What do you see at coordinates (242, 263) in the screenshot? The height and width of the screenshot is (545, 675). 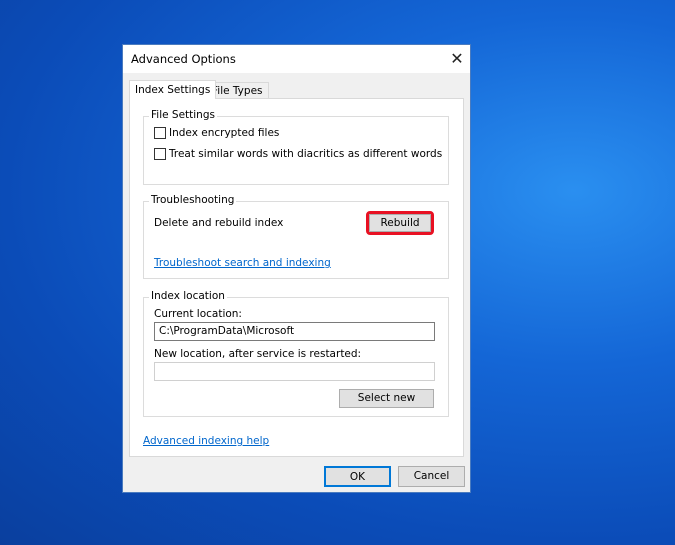 I see `troubleshoot-link: Troubleshoot search and indexing` at bounding box center [242, 263].